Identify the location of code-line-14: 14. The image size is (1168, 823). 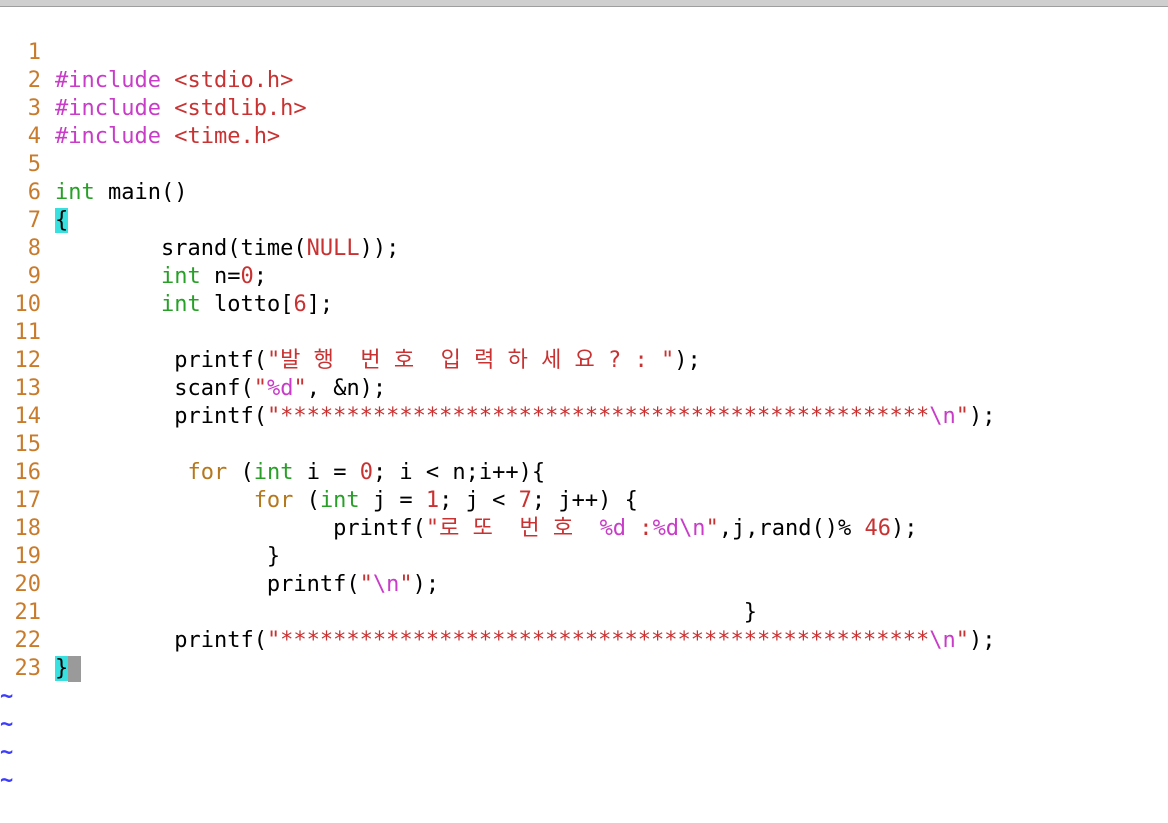
(584, 402).